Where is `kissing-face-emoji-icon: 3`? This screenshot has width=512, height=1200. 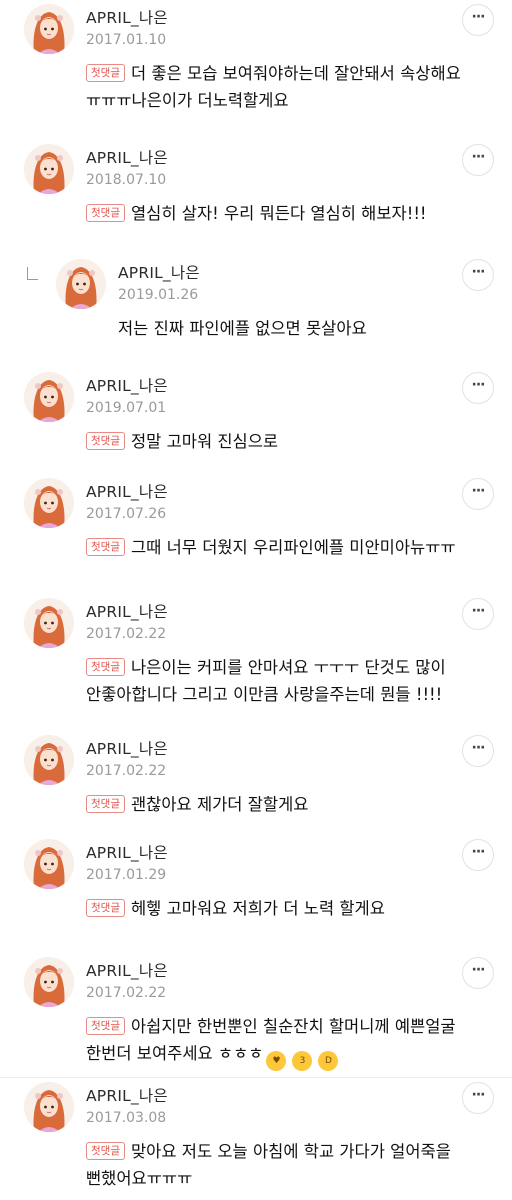 kissing-face-emoji-icon: 3 is located at coordinates (302, 1061).